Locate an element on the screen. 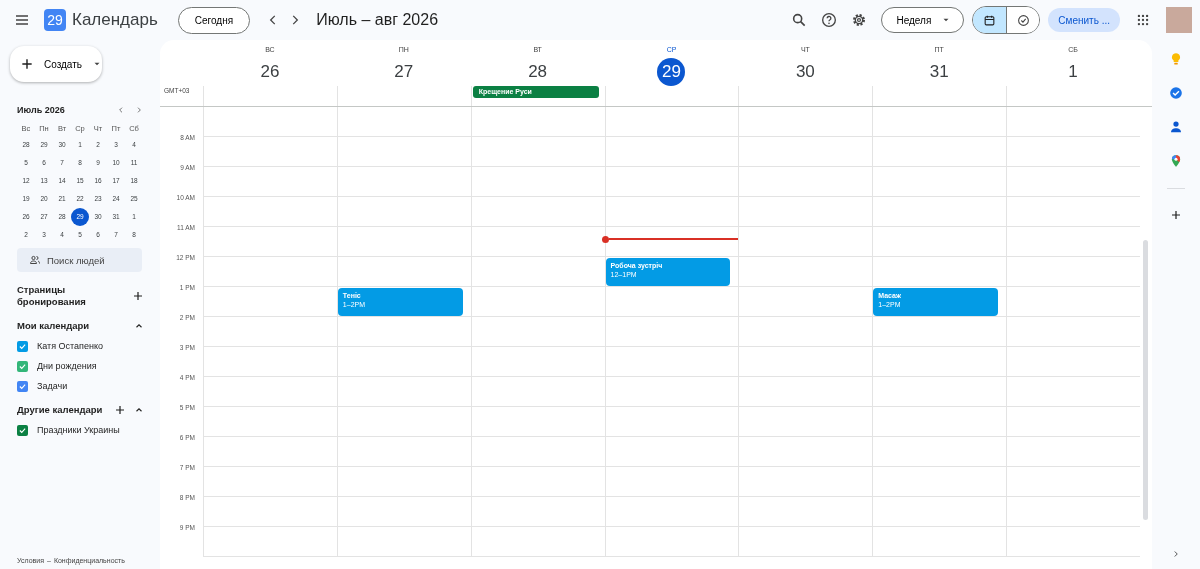 This screenshot has width=1200, height=569. day-number: 26 is located at coordinates (269, 72).